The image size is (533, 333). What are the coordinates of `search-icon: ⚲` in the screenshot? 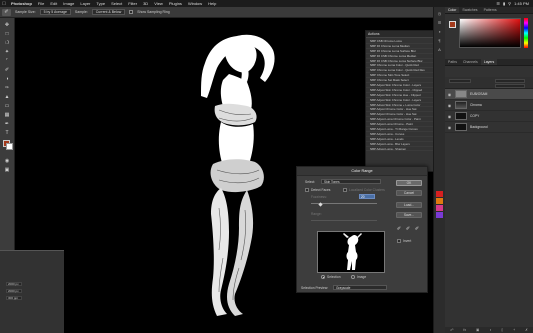 It's located at (509, 3).